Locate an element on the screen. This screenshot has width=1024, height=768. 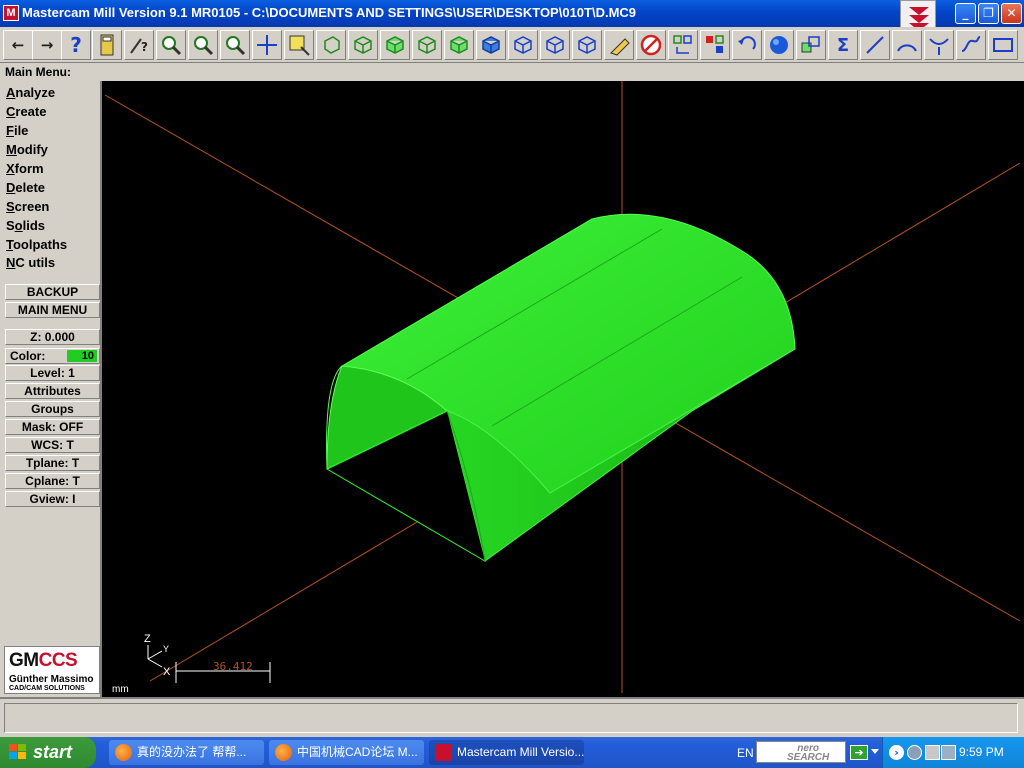
menu-item-xform: Xform is located at coordinates (25, 168).